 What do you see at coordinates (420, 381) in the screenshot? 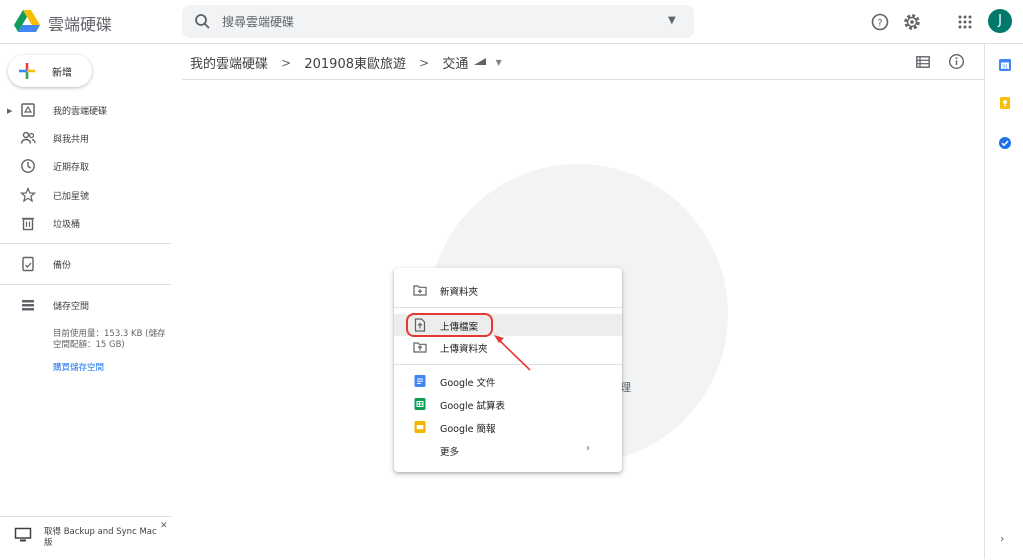
I see `google-docs-icon` at bounding box center [420, 381].